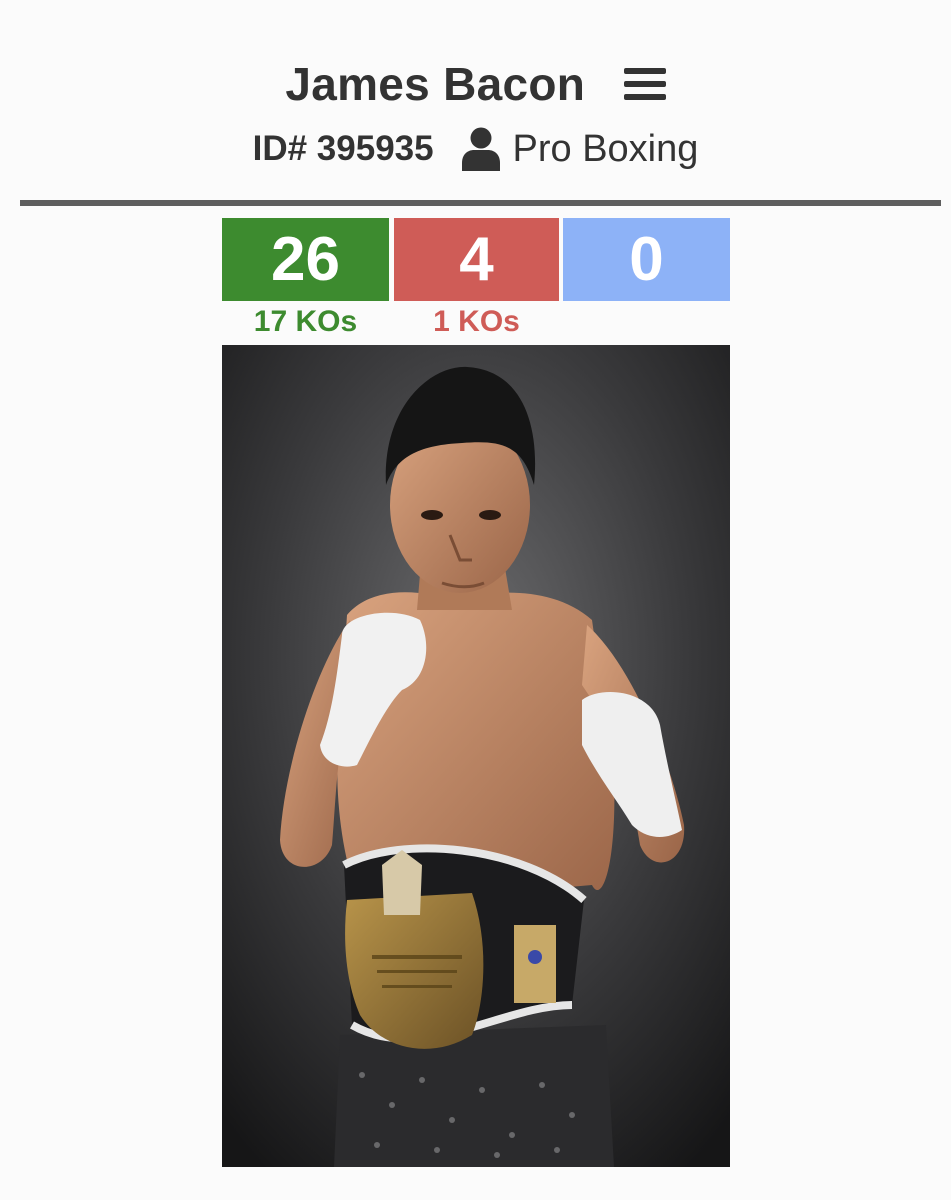 The width and height of the screenshot is (951, 1200). I want to click on subtitle-row: ID# 395935 Pro Boxing, so click(475, 149).